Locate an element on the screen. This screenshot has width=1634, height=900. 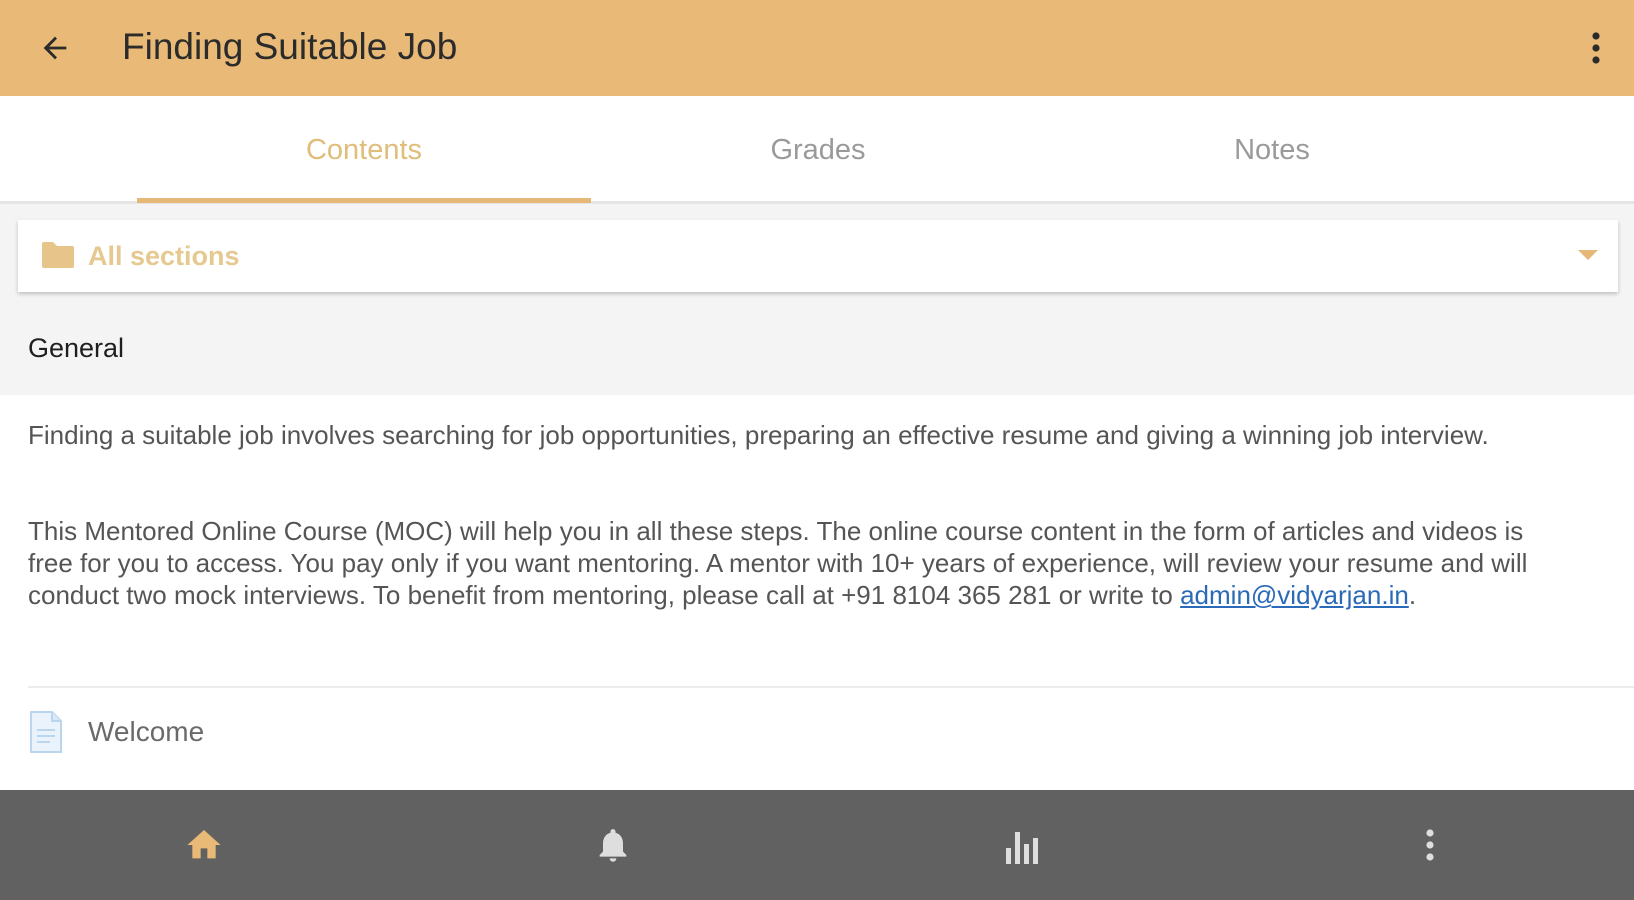
nav-grades-button is located at coordinates (1022, 845).